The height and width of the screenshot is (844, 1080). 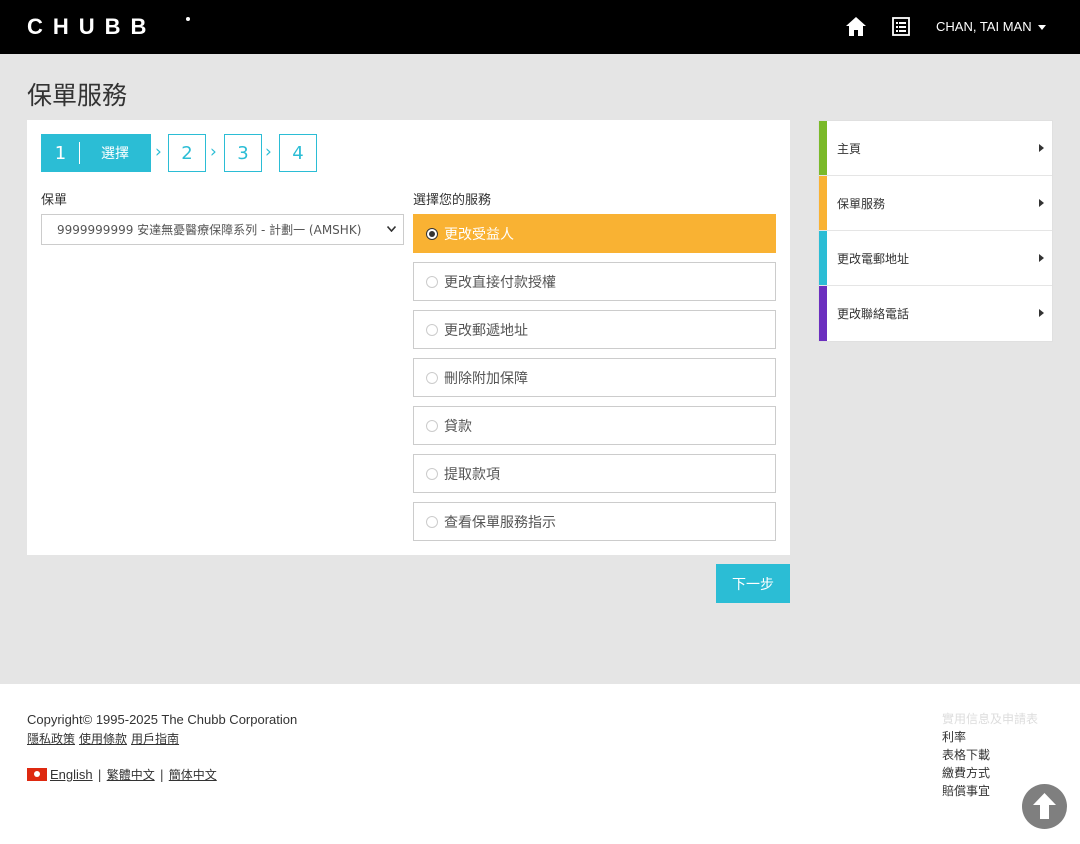 I want to click on step-number: 1, so click(x=60, y=153).